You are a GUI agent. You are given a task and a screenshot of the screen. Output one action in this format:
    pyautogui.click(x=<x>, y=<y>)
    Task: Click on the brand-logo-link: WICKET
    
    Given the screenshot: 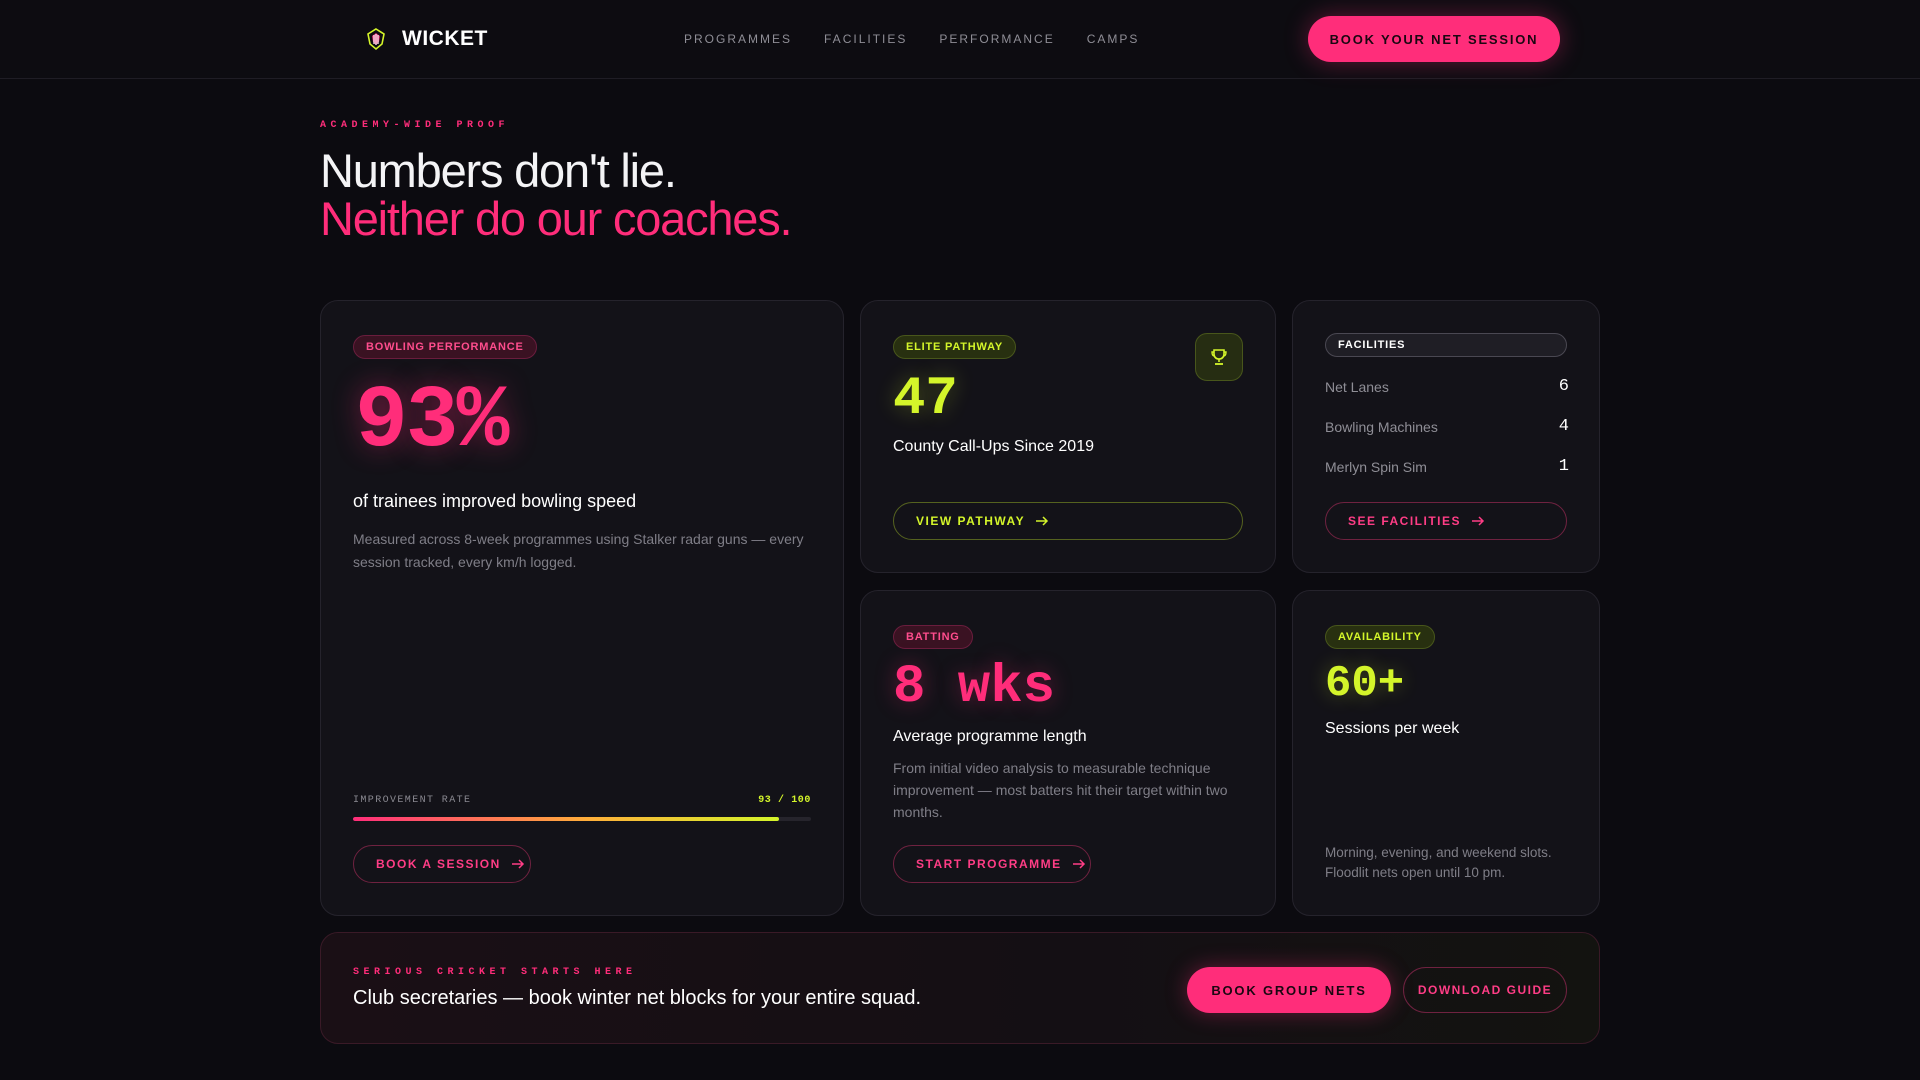 What is the action you would take?
    pyautogui.click(x=426, y=39)
    